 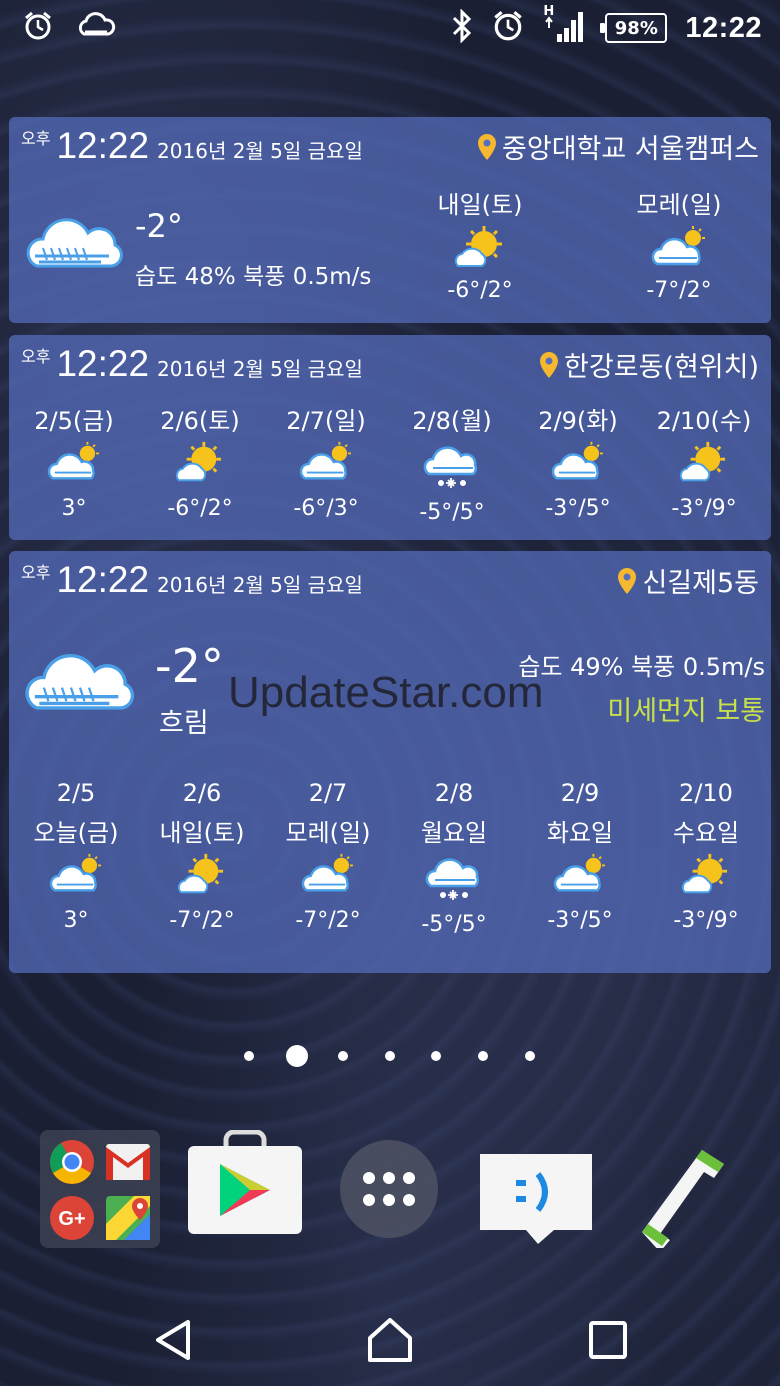 What do you see at coordinates (245, 1183) in the screenshot?
I see `play-store-icon` at bounding box center [245, 1183].